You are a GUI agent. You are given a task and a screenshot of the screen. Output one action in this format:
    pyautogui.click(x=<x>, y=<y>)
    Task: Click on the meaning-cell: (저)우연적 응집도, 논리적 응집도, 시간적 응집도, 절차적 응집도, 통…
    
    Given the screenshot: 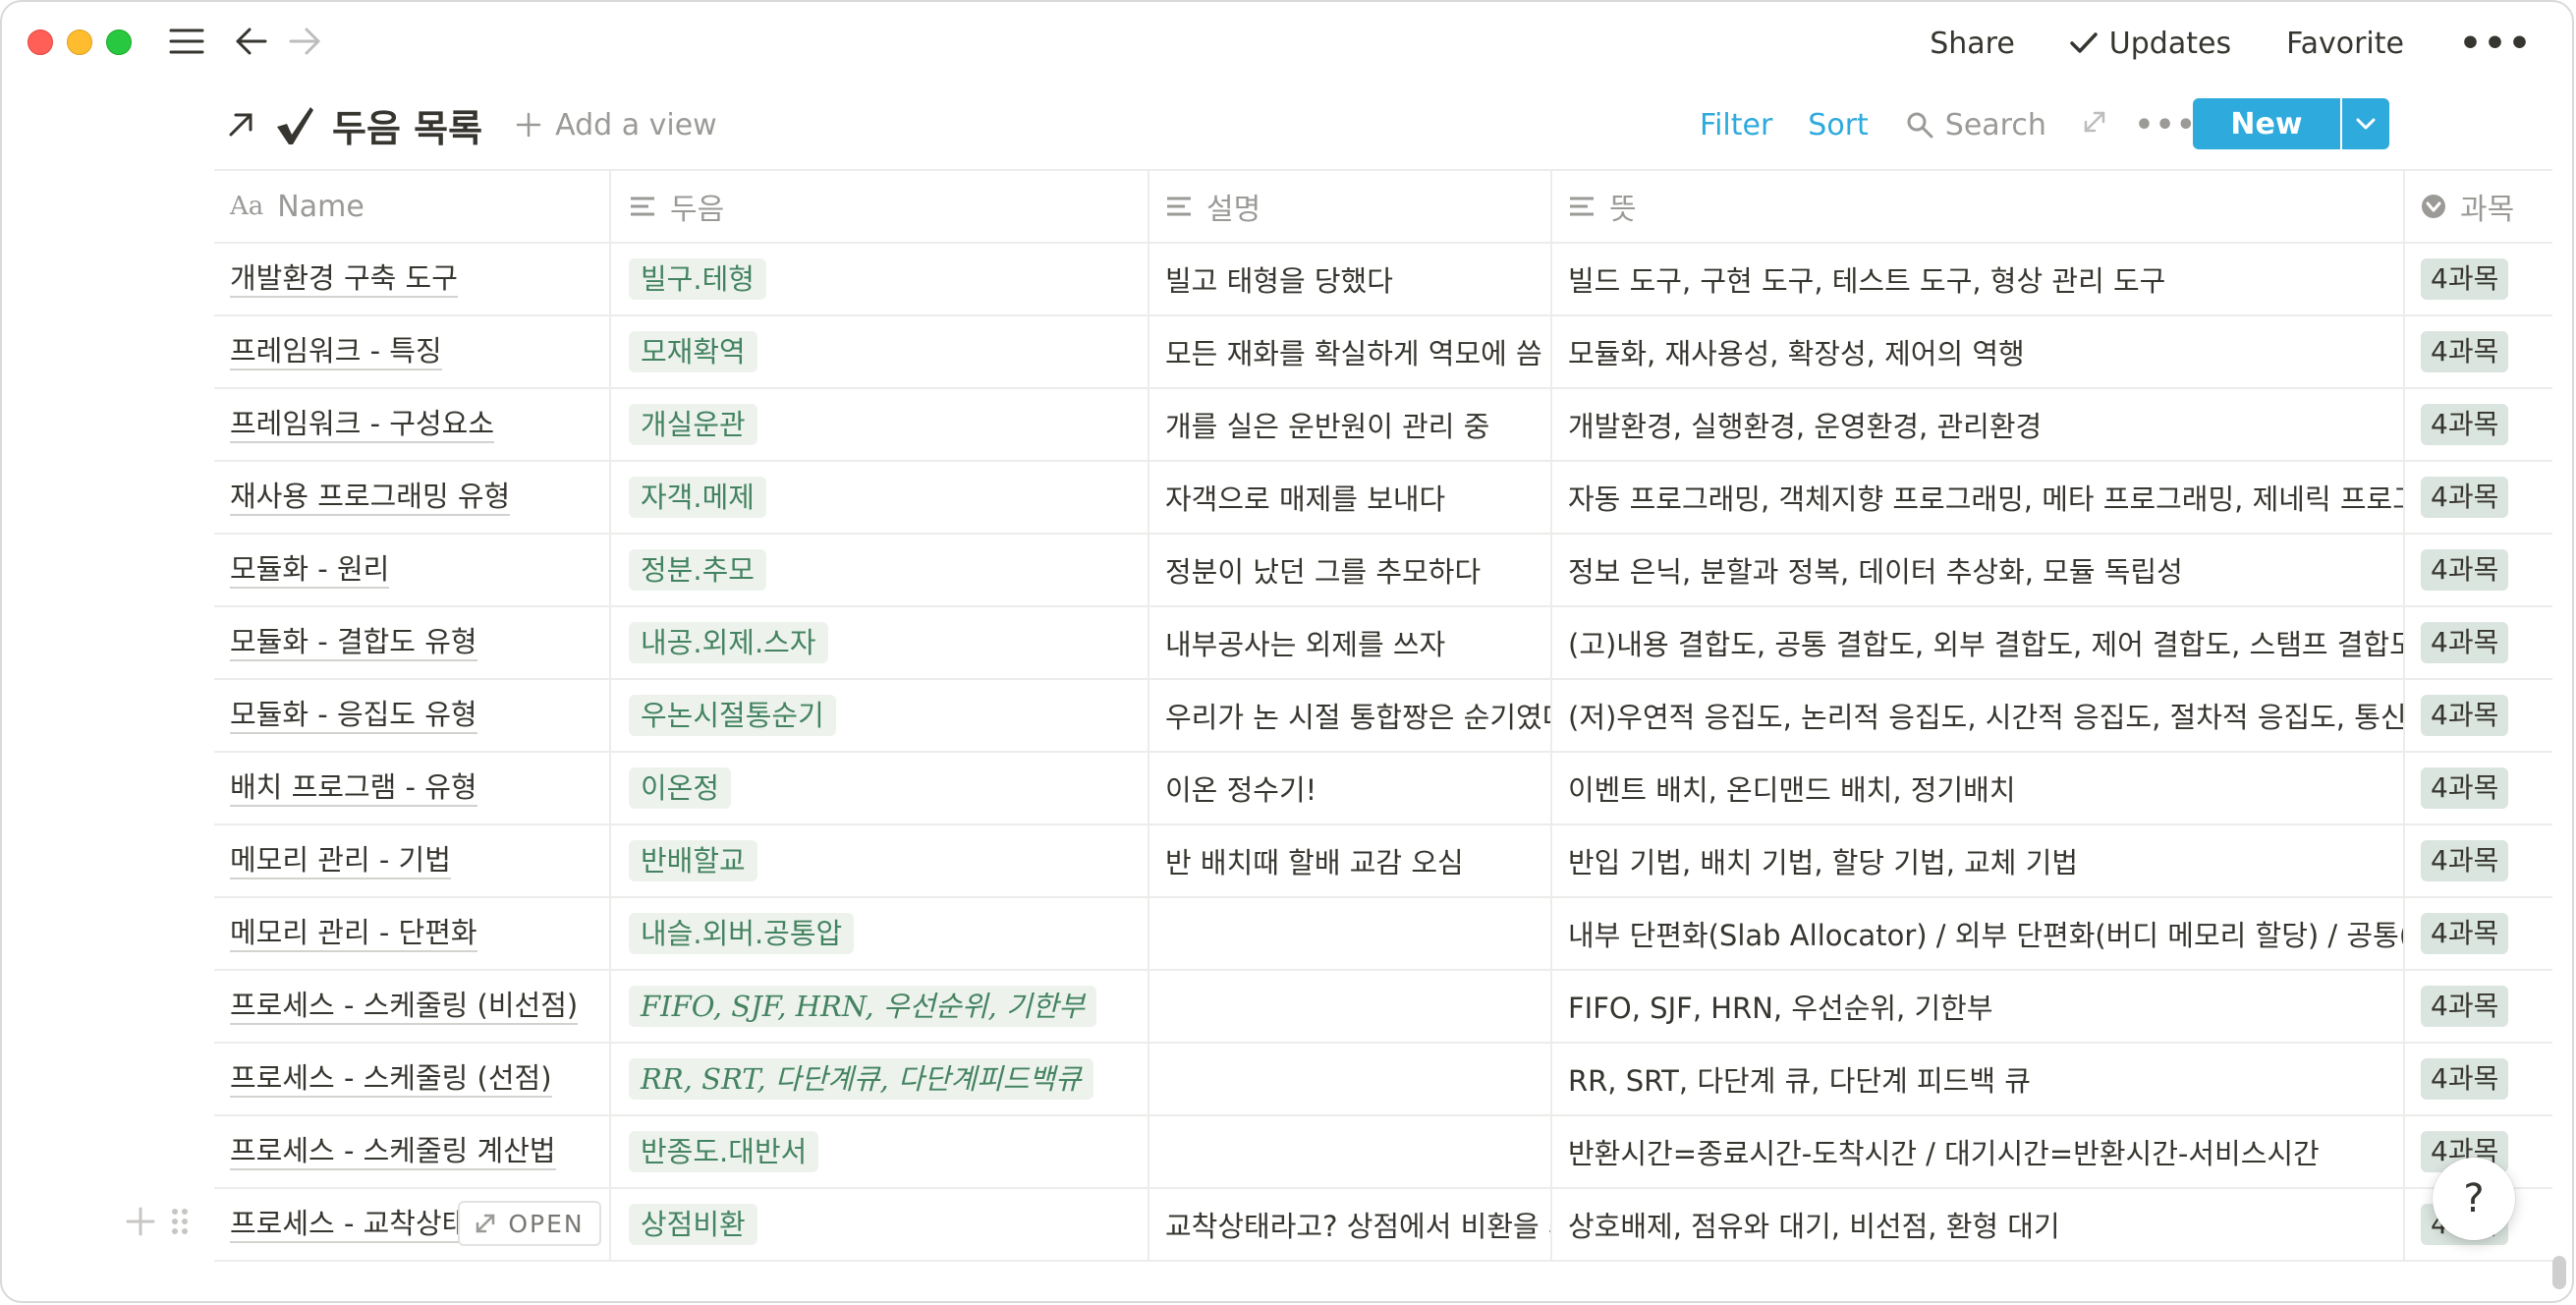 What is the action you would take?
    pyautogui.click(x=1978, y=715)
    